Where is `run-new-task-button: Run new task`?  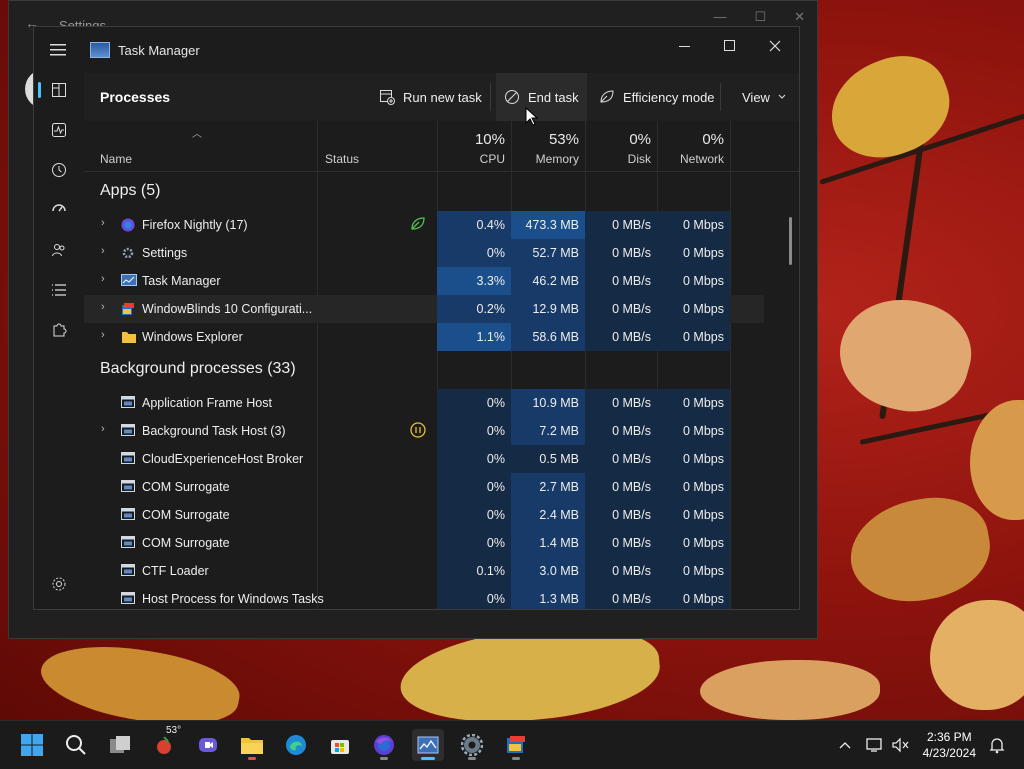 run-new-task-button: Run new task is located at coordinates (430, 97).